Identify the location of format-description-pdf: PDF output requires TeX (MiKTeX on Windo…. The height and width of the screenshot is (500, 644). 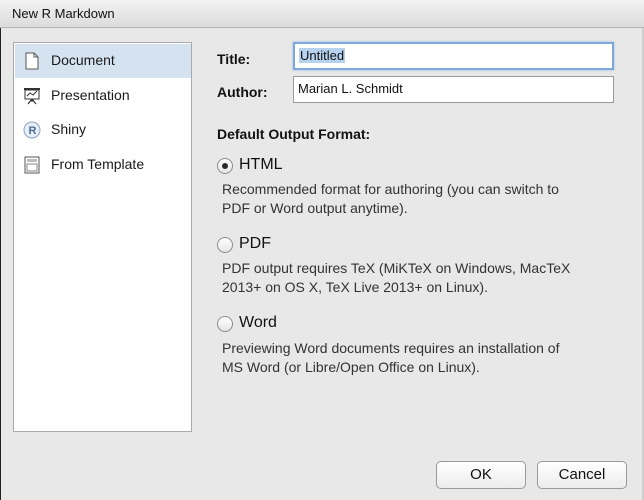
(422, 278).